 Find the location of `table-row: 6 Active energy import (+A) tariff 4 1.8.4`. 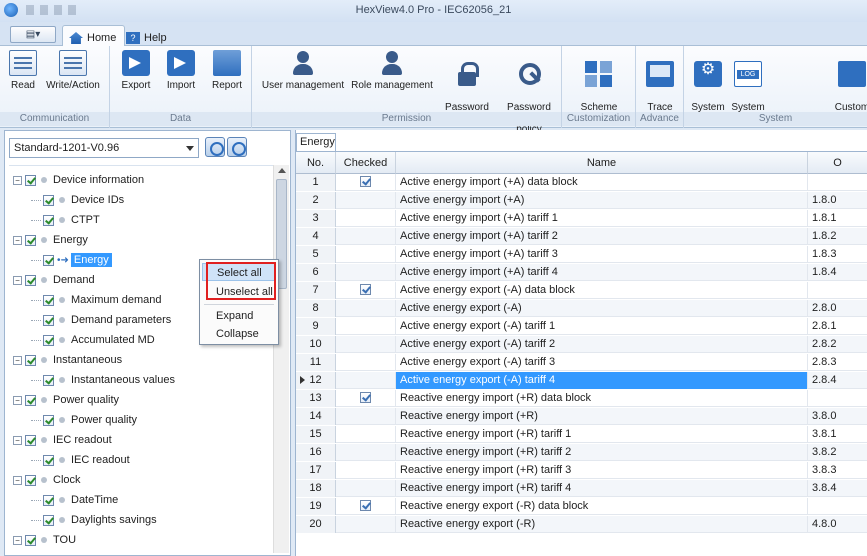

table-row: 6 Active energy import (+A) tariff 4 1.8.4 is located at coordinates (581, 272).